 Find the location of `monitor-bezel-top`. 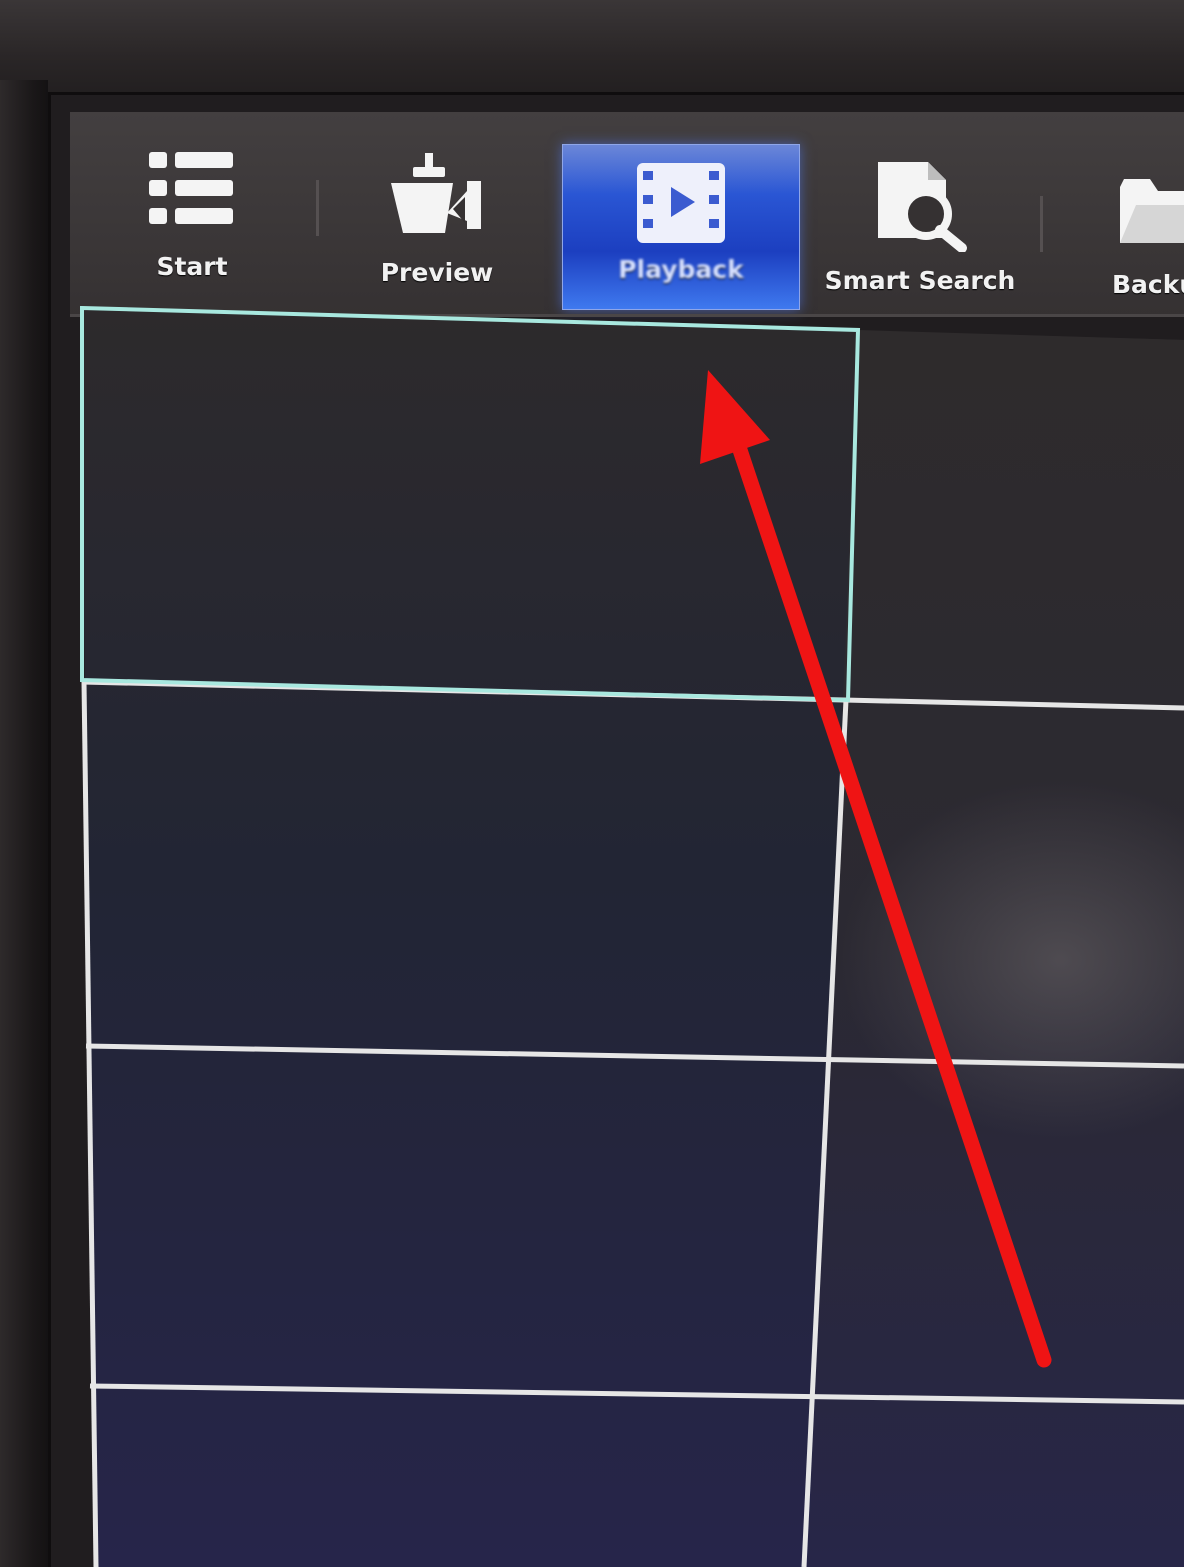

monitor-bezel-top is located at coordinates (592, 47).